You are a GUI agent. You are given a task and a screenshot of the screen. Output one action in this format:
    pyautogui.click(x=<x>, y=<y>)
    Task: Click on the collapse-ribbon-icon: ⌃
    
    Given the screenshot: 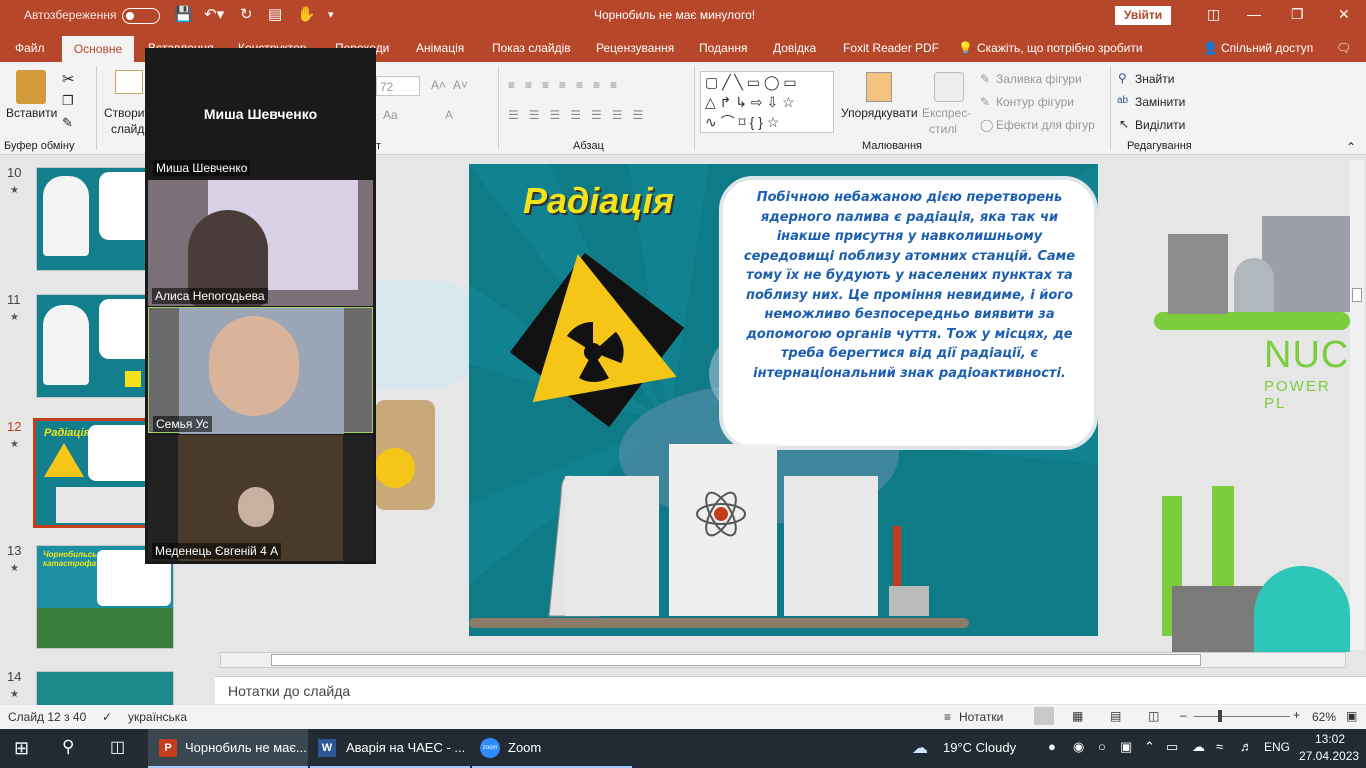 What is the action you would take?
    pyautogui.click(x=1351, y=147)
    